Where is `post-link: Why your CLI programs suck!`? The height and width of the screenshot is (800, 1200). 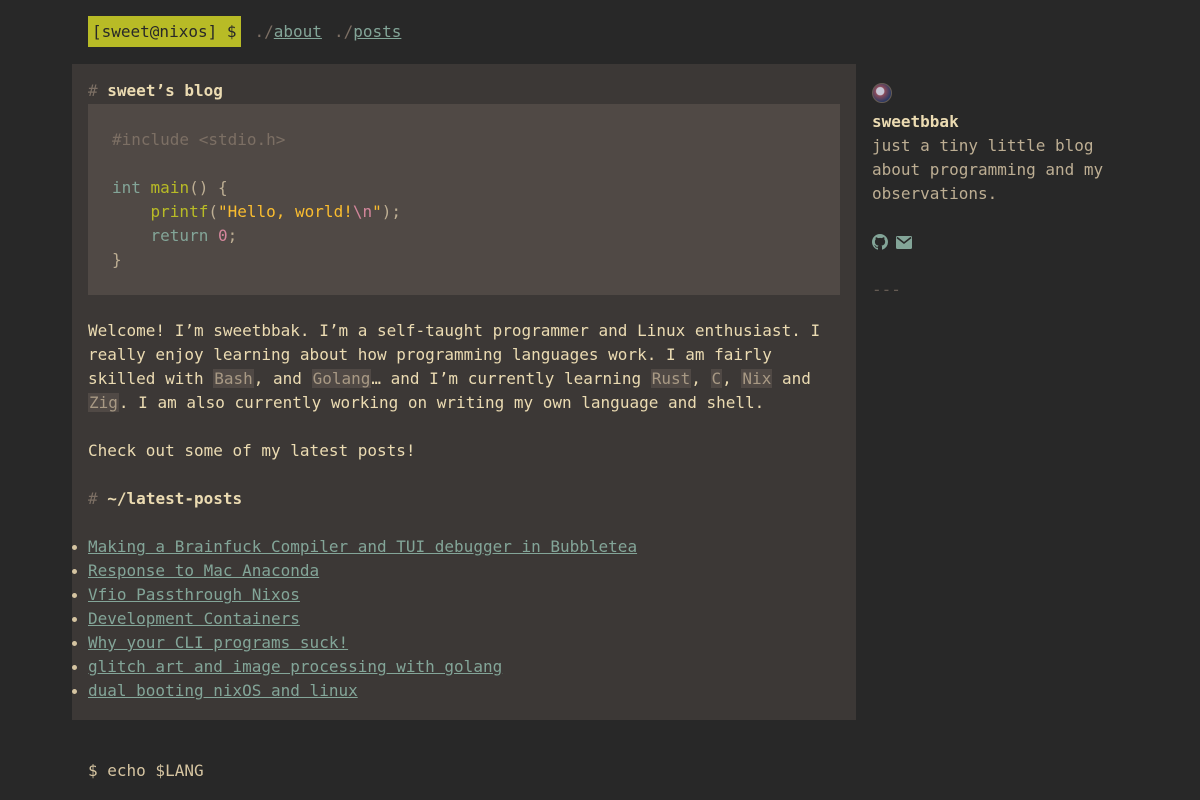
post-link: Why your CLI programs suck! is located at coordinates (218, 642).